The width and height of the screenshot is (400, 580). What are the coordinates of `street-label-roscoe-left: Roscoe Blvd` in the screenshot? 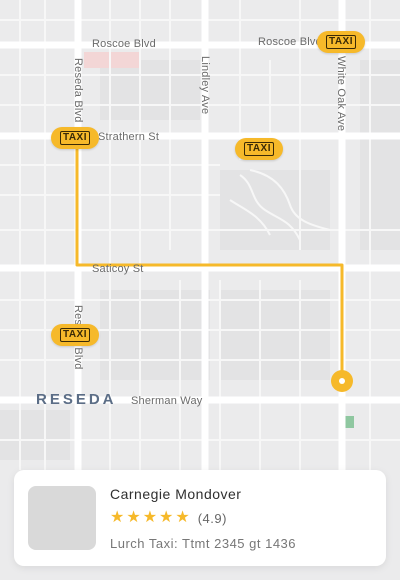 It's located at (124, 44).